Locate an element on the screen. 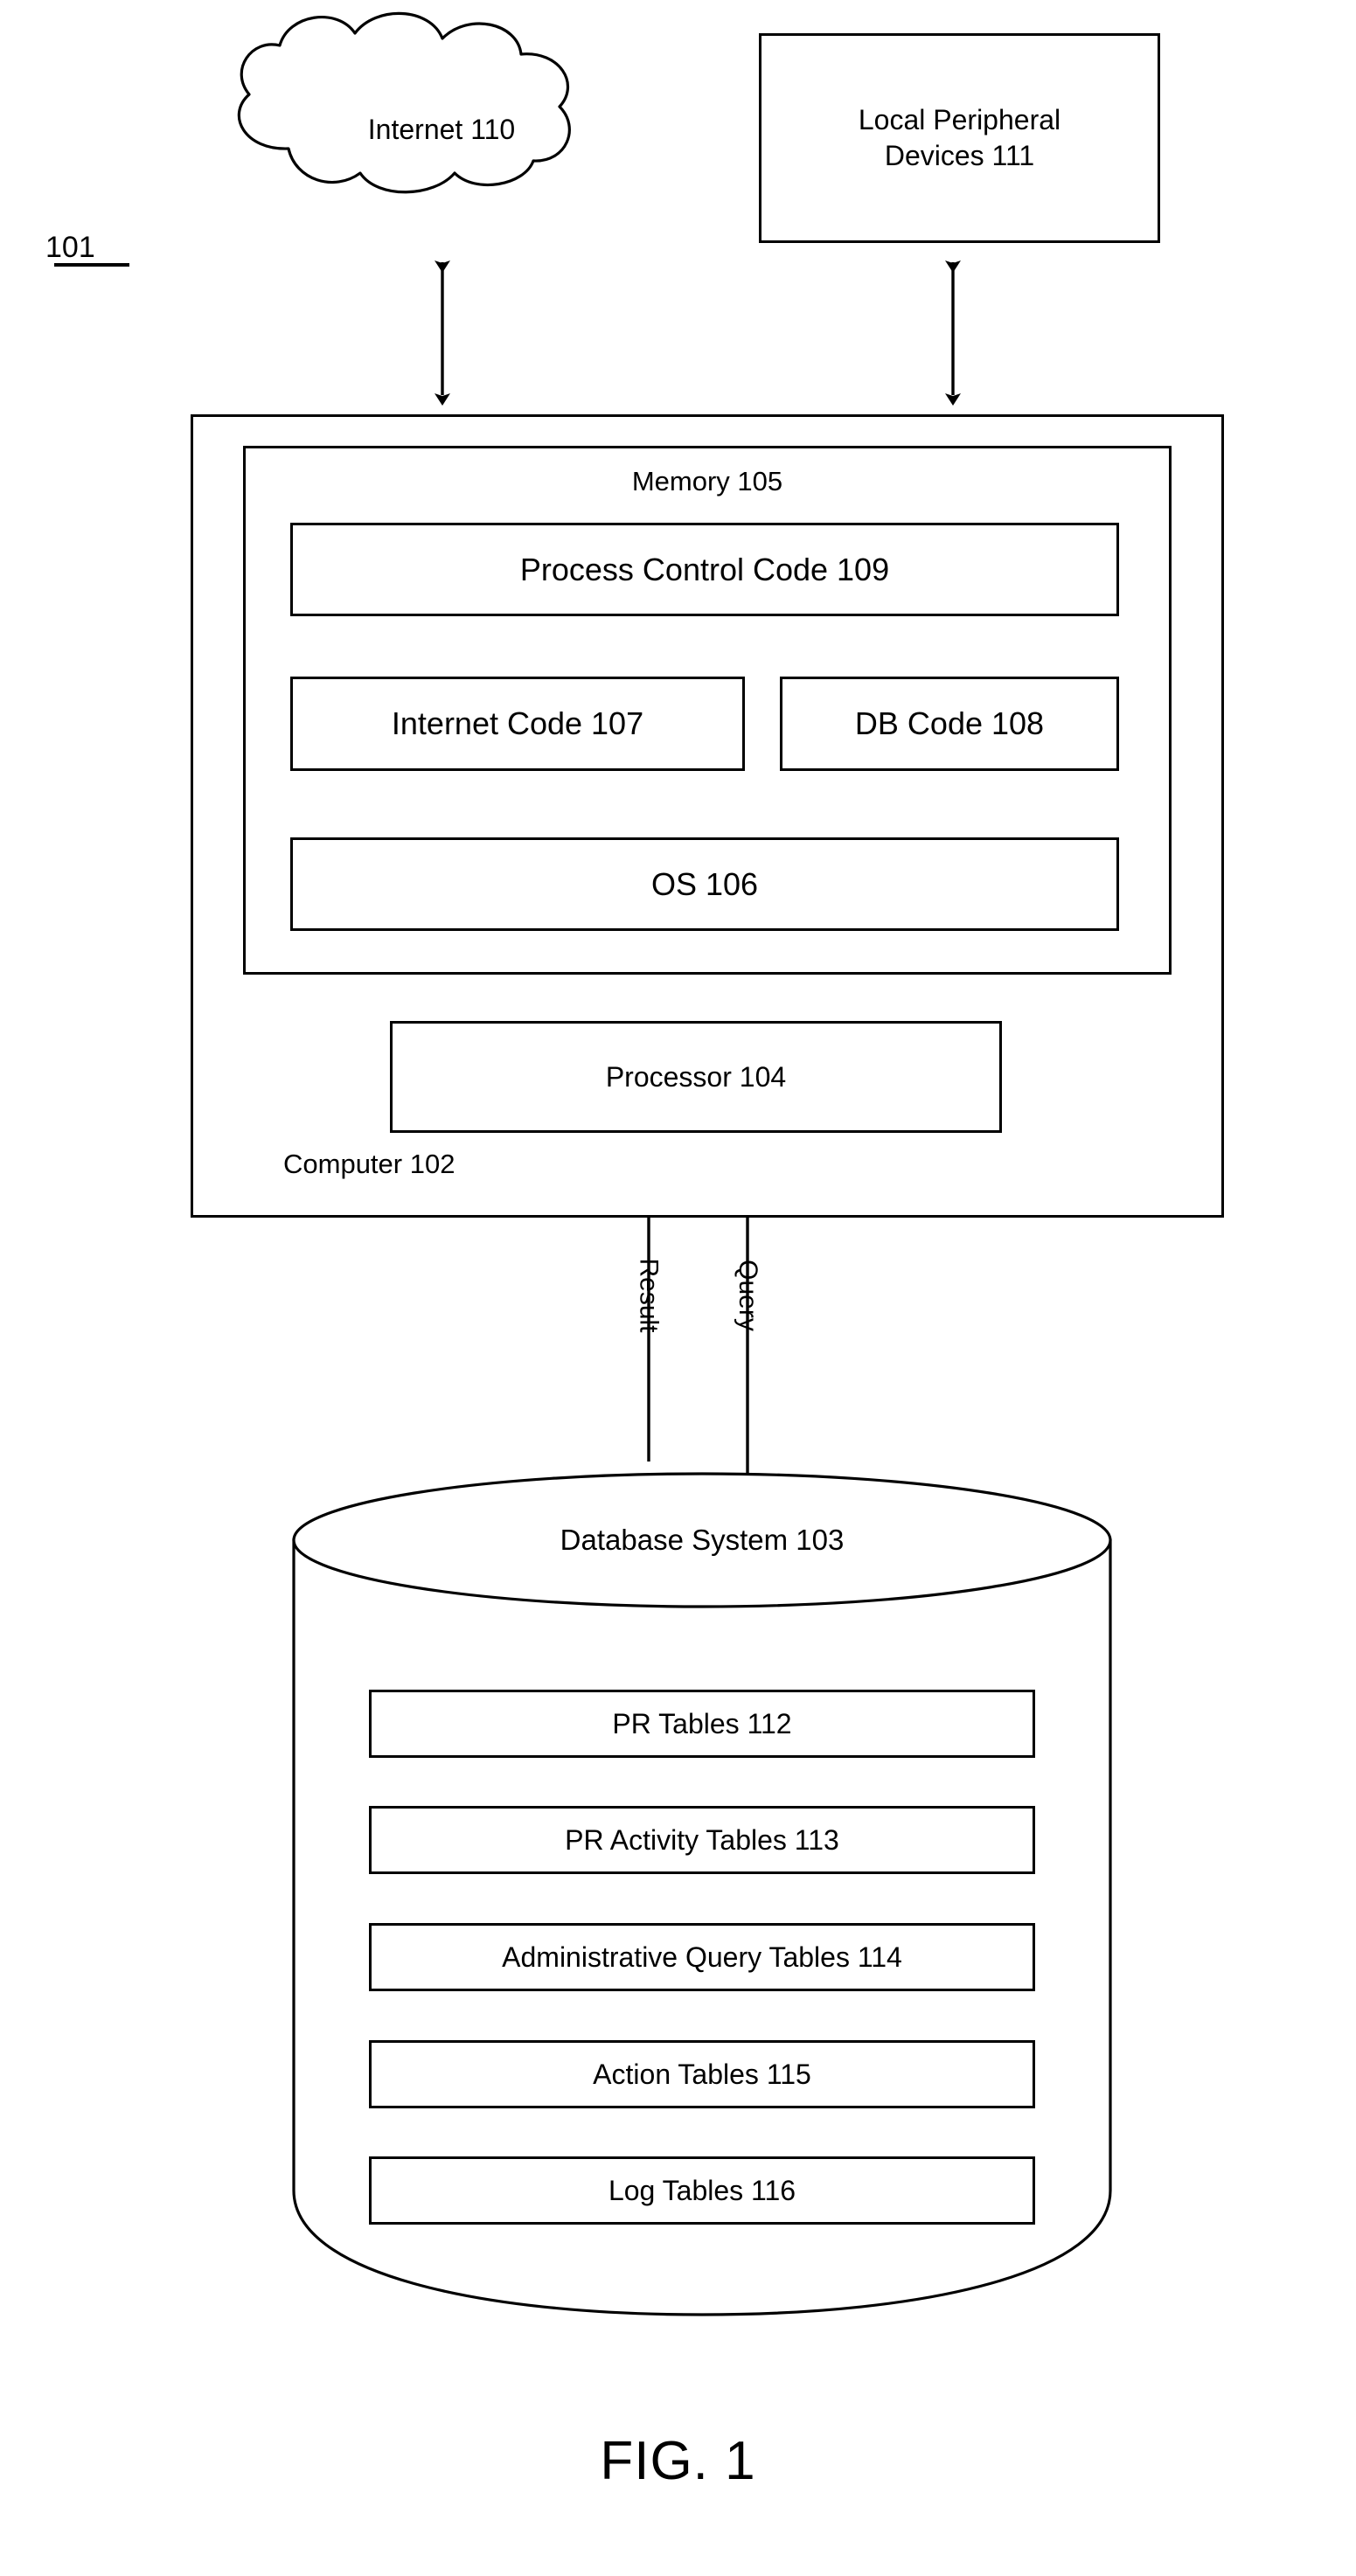 The height and width of the screenshot is (2576, 1356). db-table-label: PR Tables 112 is located at coordinates (702, 1723).